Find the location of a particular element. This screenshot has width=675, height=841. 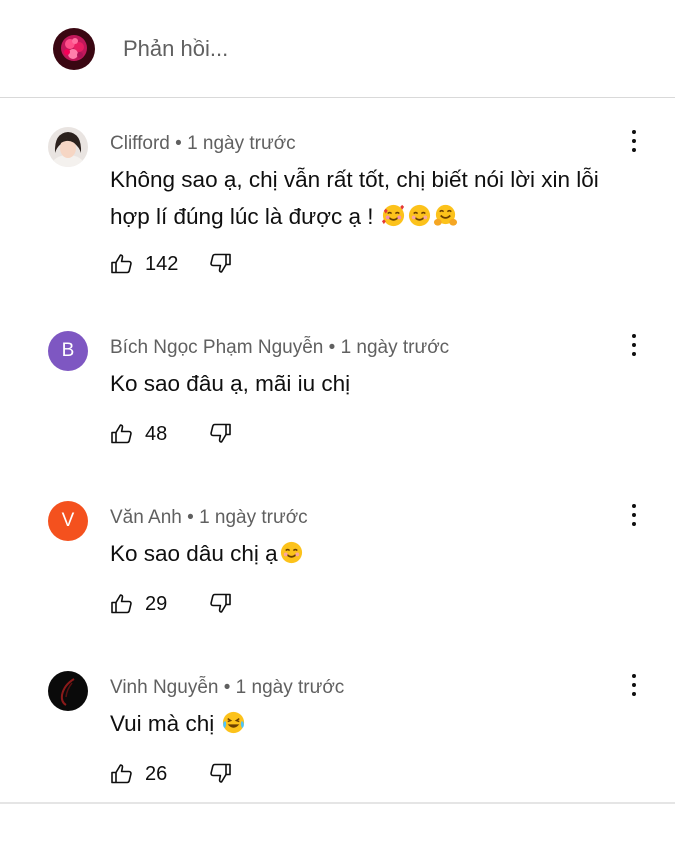

like-button: 29 is located at coordinates (138, 604).